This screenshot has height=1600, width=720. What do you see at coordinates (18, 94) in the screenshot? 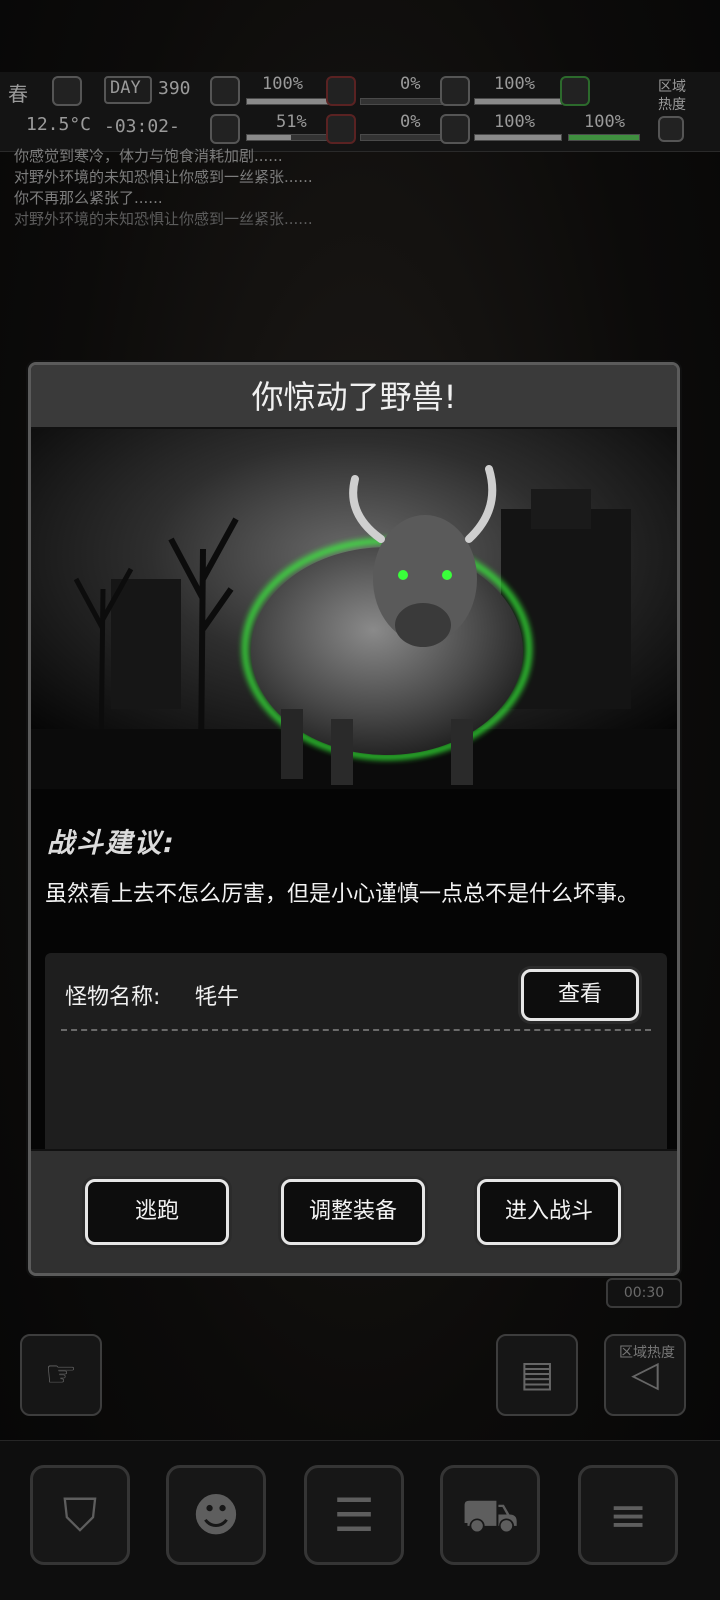
I see `season-label: 春` at bounding box center [18, 94].